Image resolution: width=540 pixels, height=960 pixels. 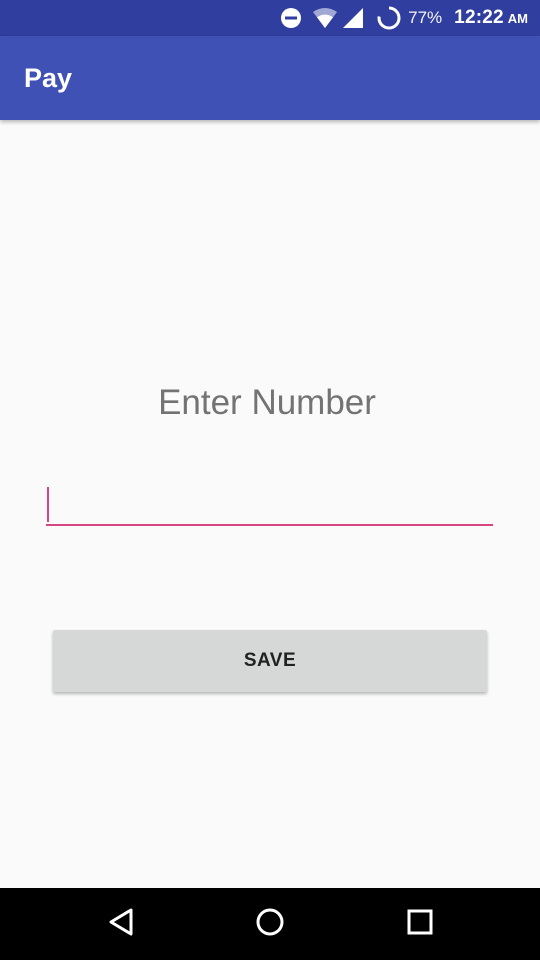 What do you see at coordinates (270, 78) in the screenshot?
I see `app-bar: Pay` at bounding box center [270, 78].